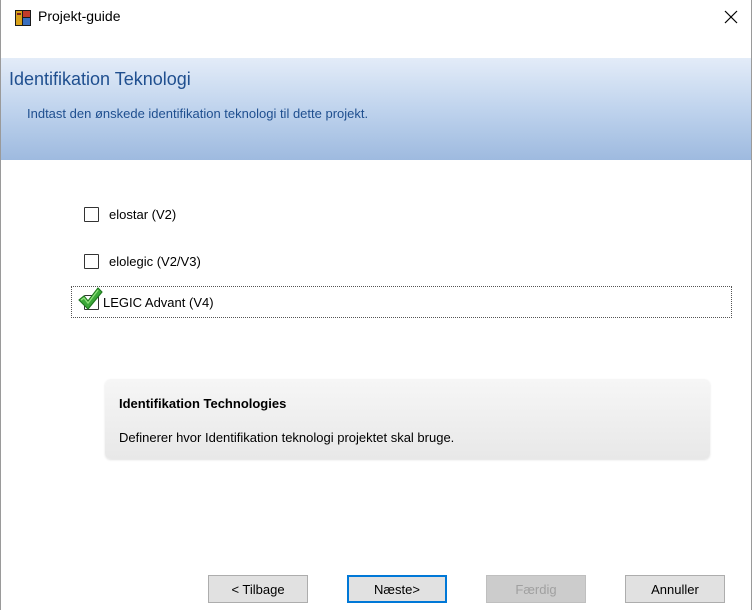 The width and height of the screenshot is (752, 610). Describe the element at coordinates (258, 589) in the screenshot. I see `back-button: < Tilbage` at that location.